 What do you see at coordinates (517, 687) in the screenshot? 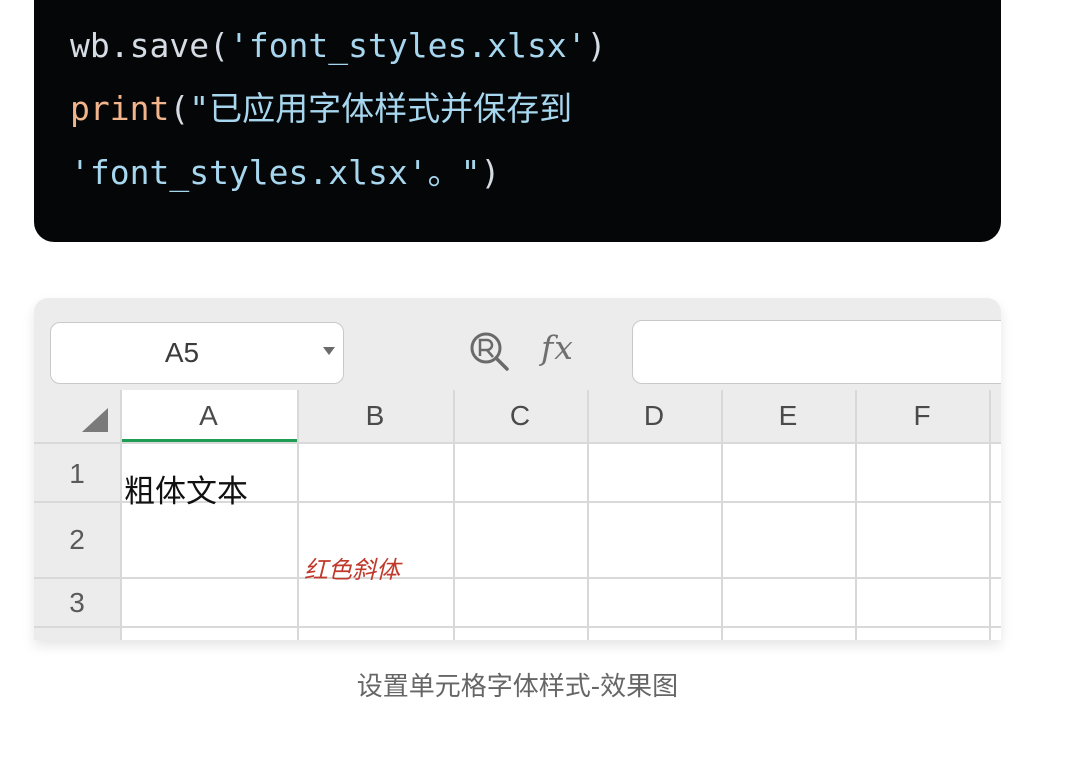
I see `figure-caption: 设置单元格字体样式-效果图` at bounding box center [517, 687].